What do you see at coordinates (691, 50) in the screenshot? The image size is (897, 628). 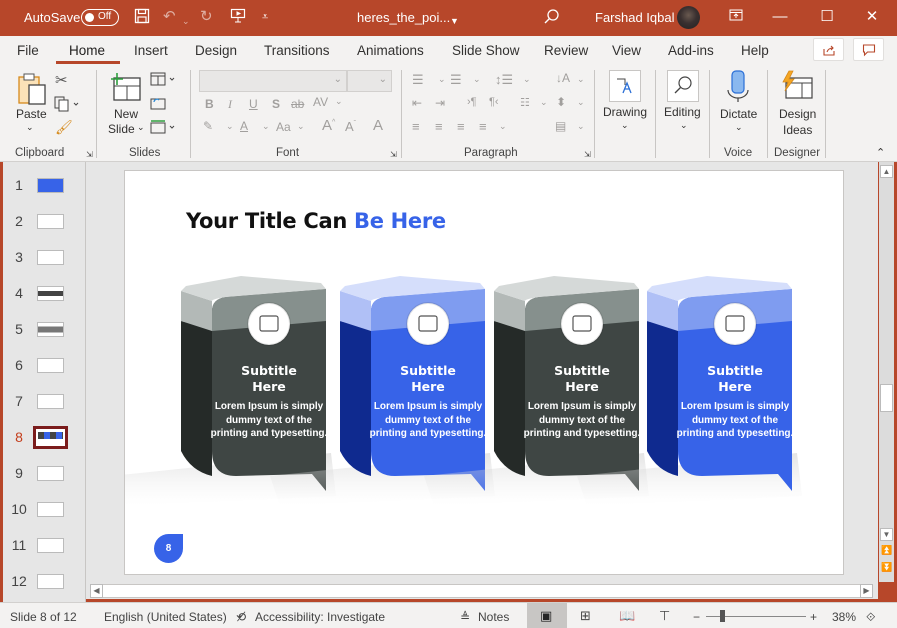 I see `tab-add-ins: Add-ins` at bounding box center [691, 50].